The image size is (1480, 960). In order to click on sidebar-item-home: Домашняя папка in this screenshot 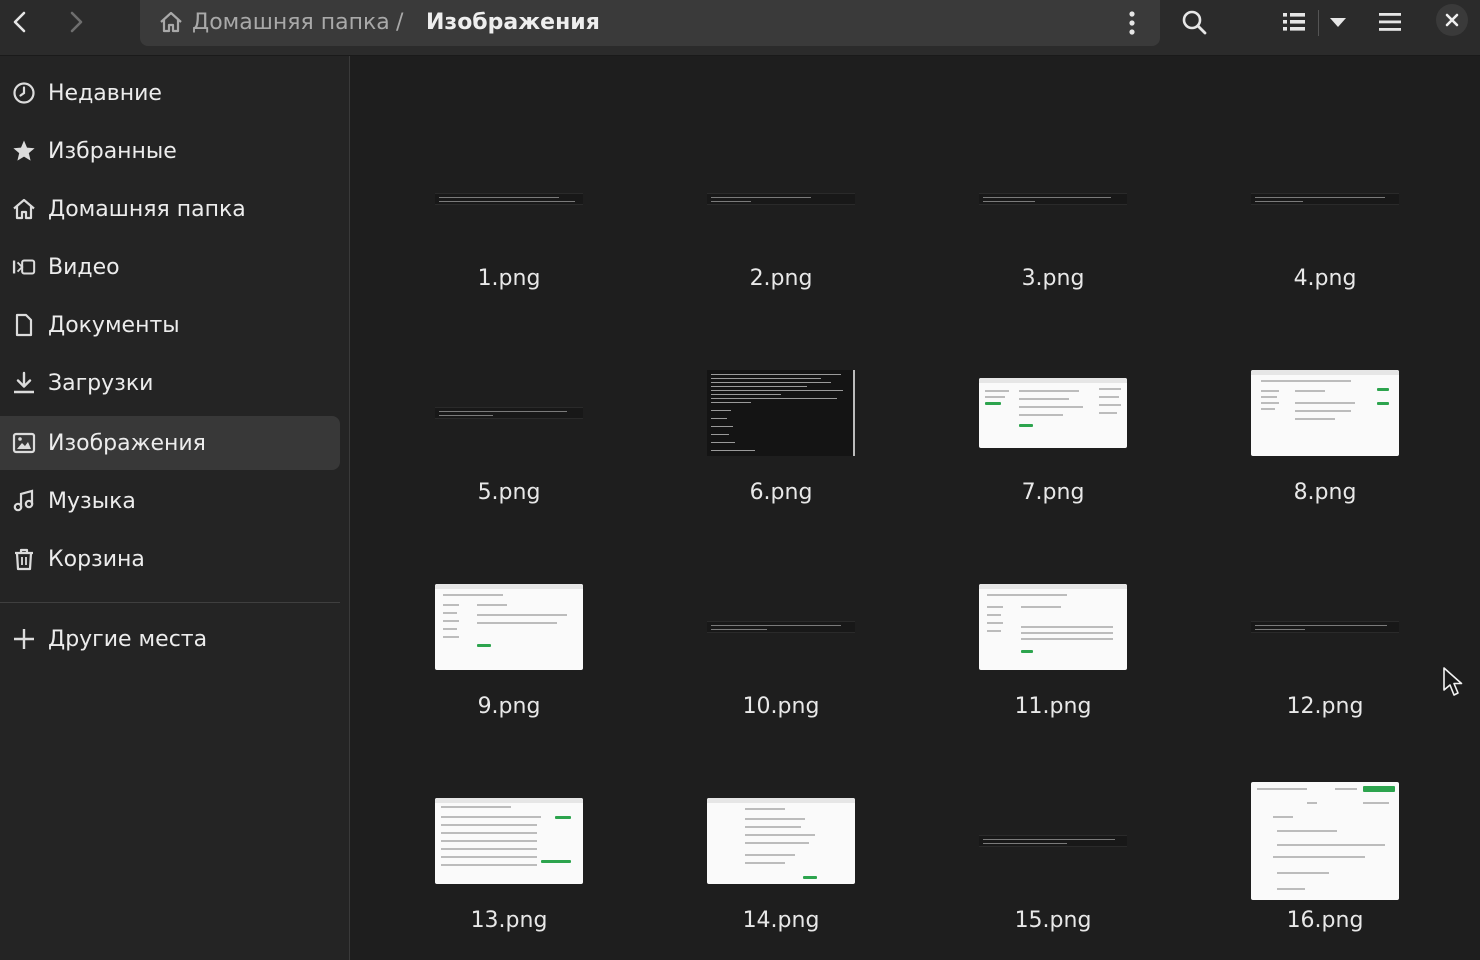, I will do `click(170, 209)`.